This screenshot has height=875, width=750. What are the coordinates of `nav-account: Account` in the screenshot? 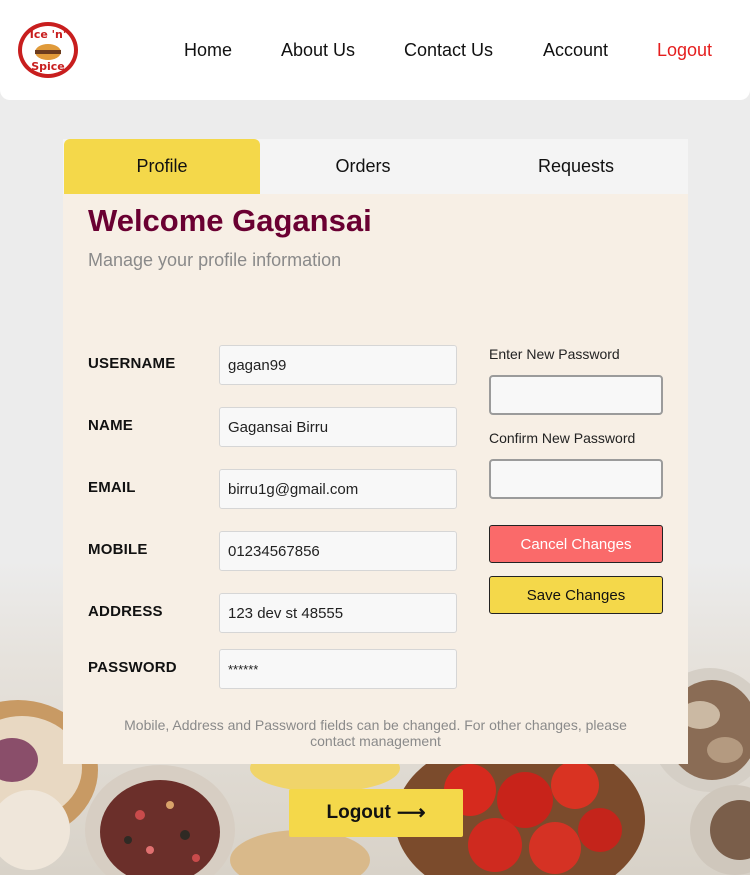 It's located at (575, 50).